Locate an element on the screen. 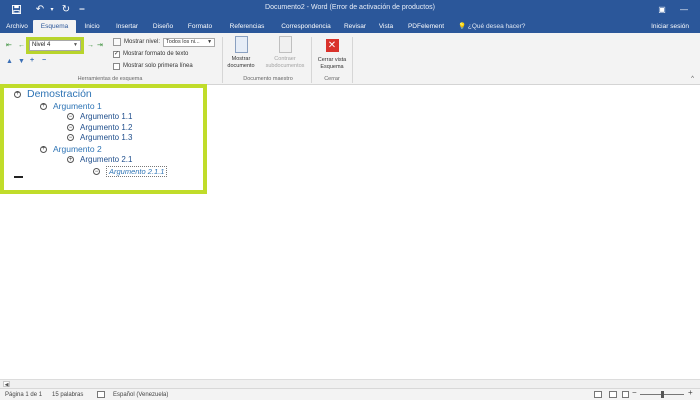 Image resolution: width=700 pixels, height=400 pixels. tab-correspondencia: Correspondencia is located at coordinates (306, 26).